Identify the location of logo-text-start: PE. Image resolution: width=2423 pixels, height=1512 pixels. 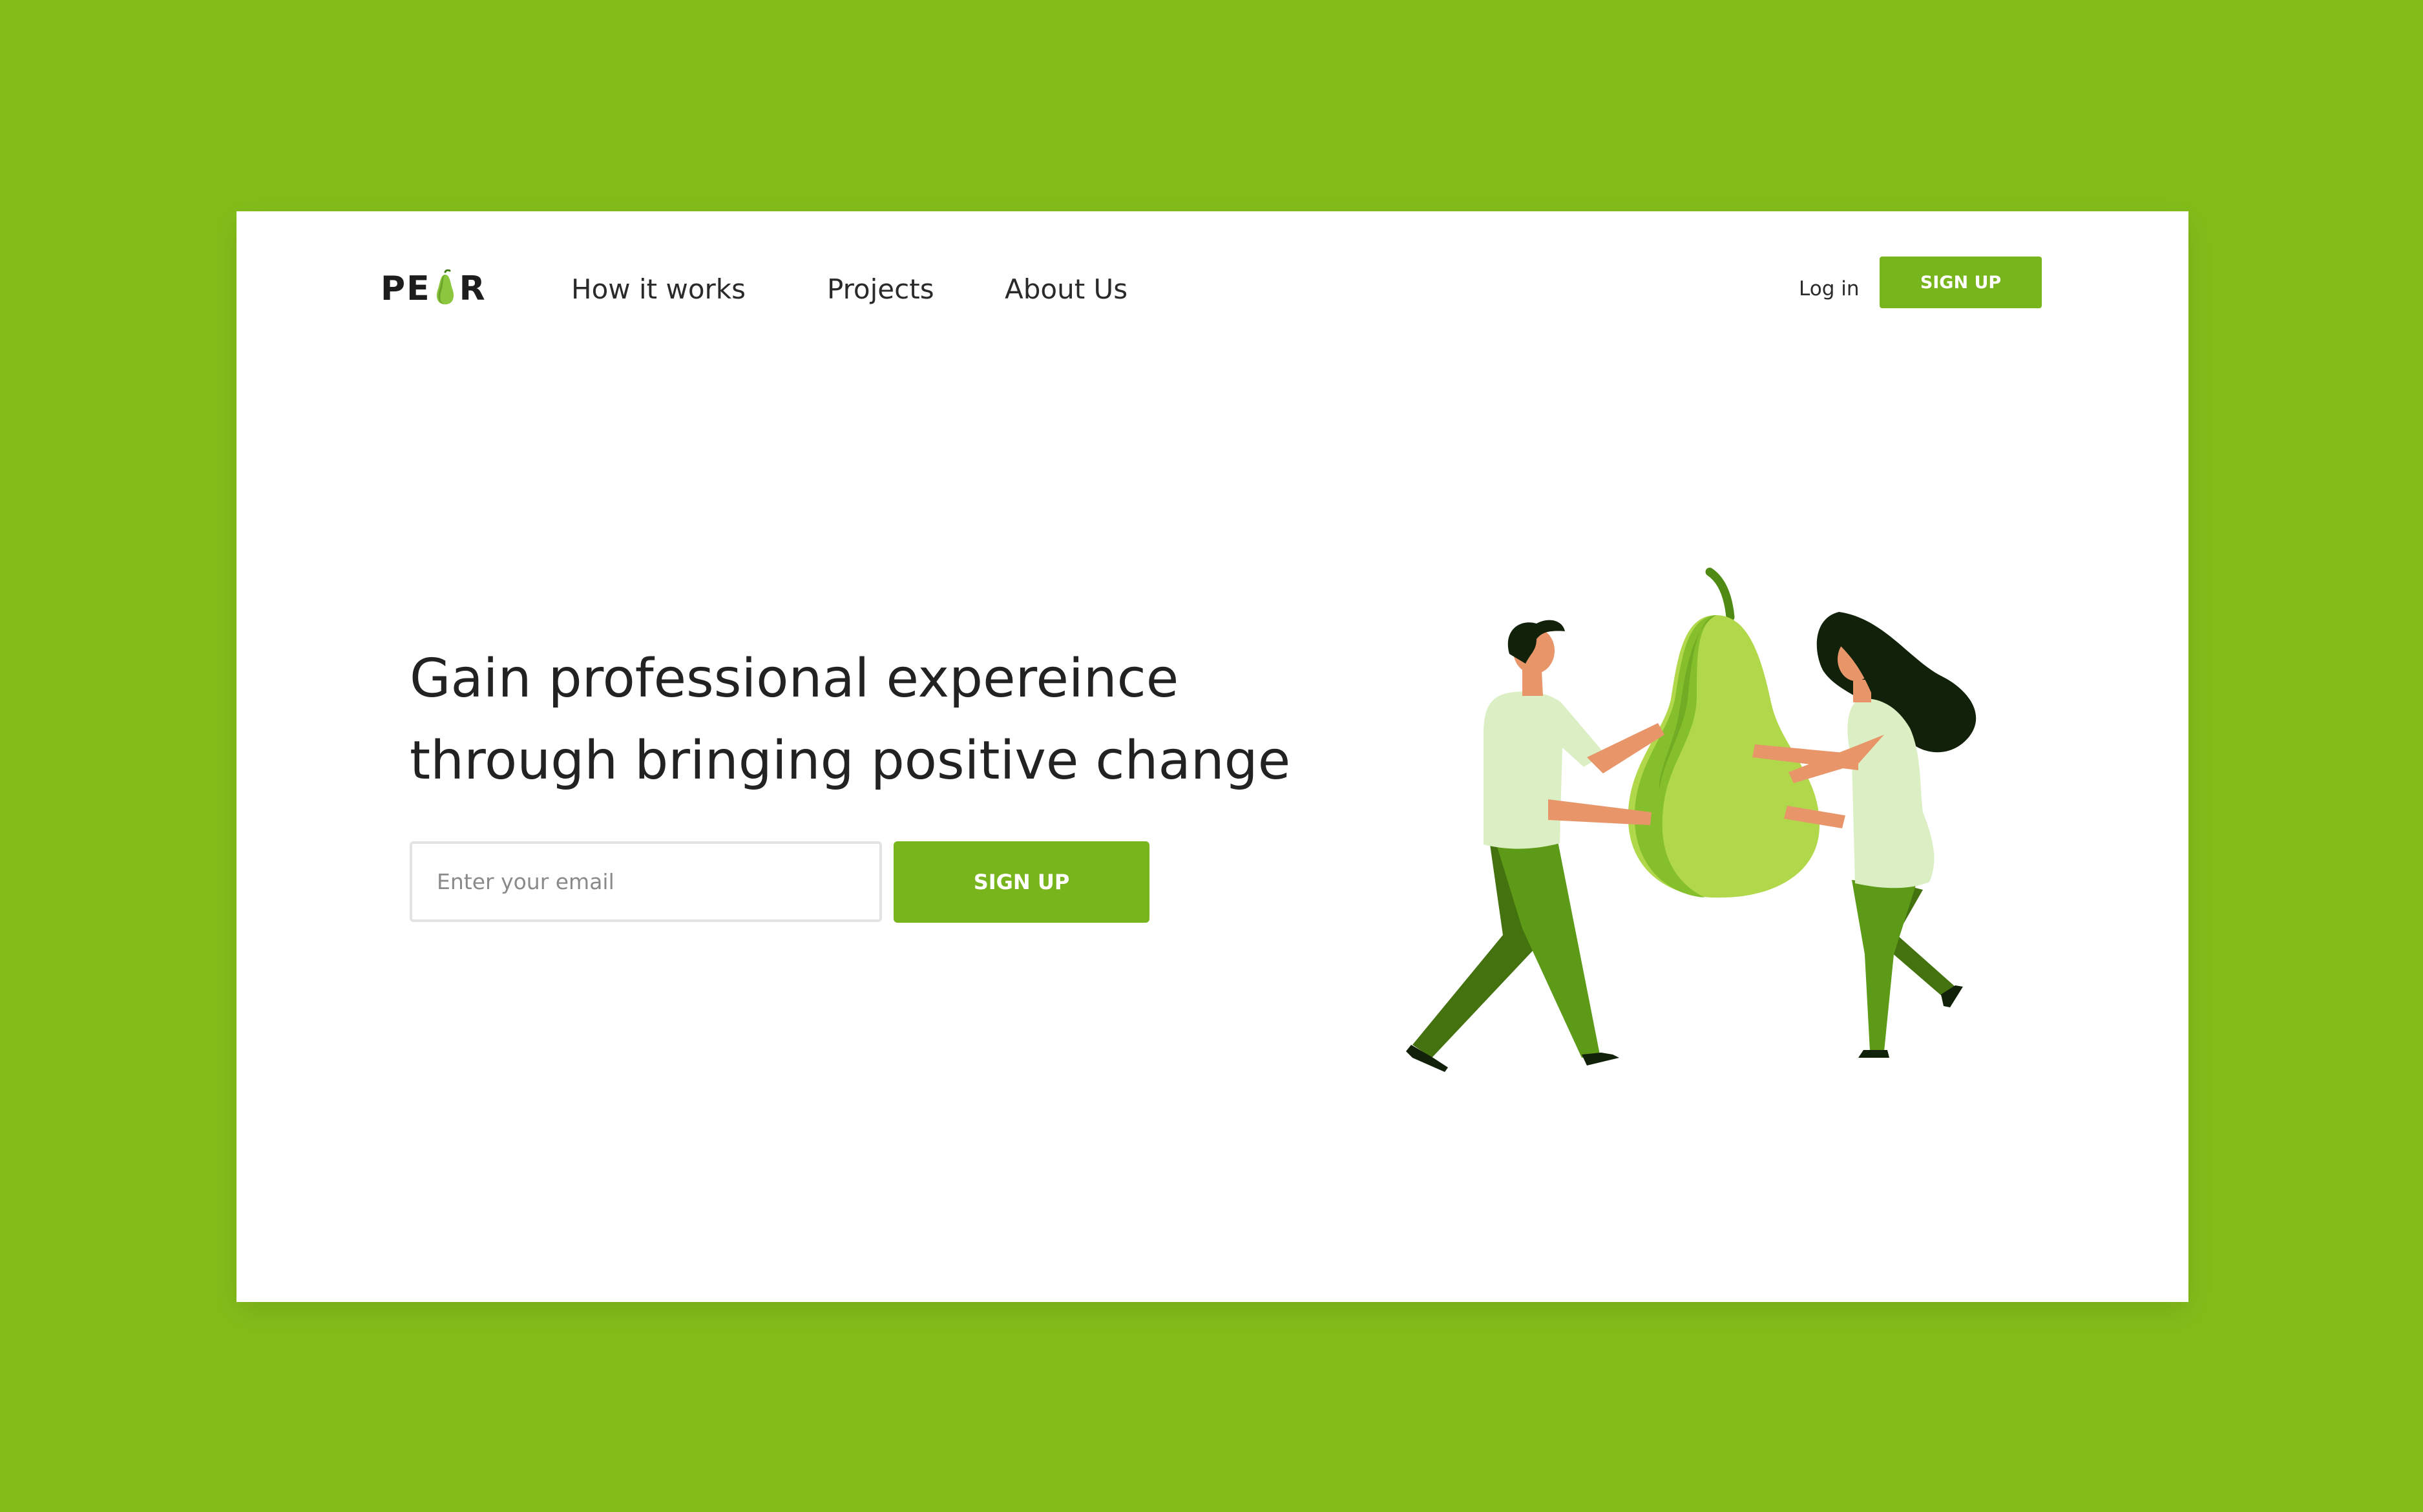
(406, 288).